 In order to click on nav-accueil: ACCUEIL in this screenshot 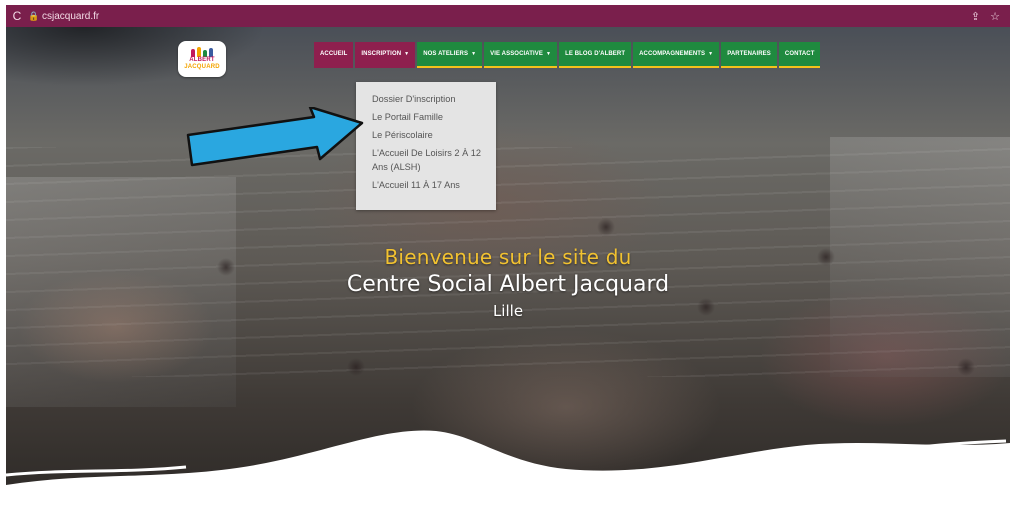, I will do `click(334, 55)`.